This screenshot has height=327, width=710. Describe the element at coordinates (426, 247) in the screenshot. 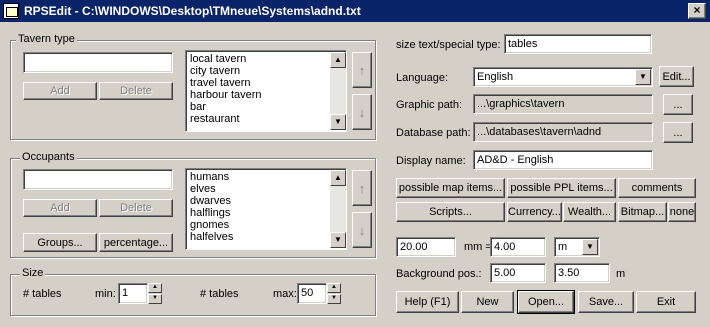

I see `scale-mm-input: 20.00` at that location.